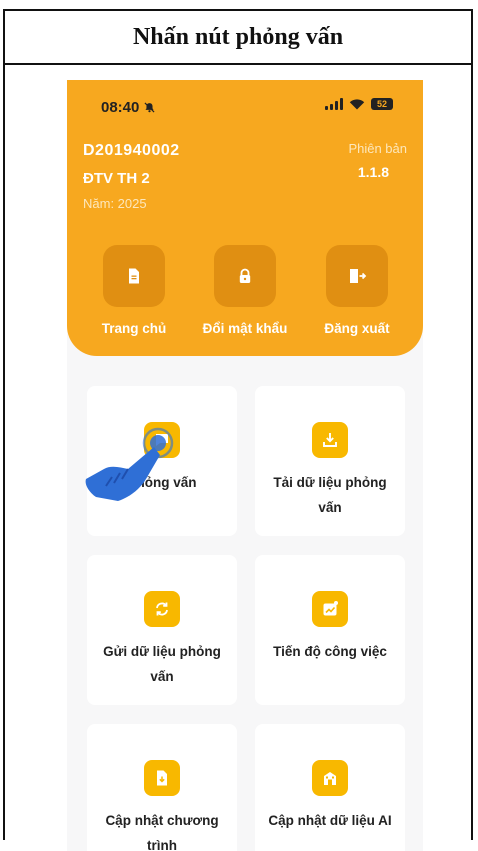  Describe the element at coordinates (357, 290) in the screenshot. I see `logout-button: Đăng xuất` at that location.